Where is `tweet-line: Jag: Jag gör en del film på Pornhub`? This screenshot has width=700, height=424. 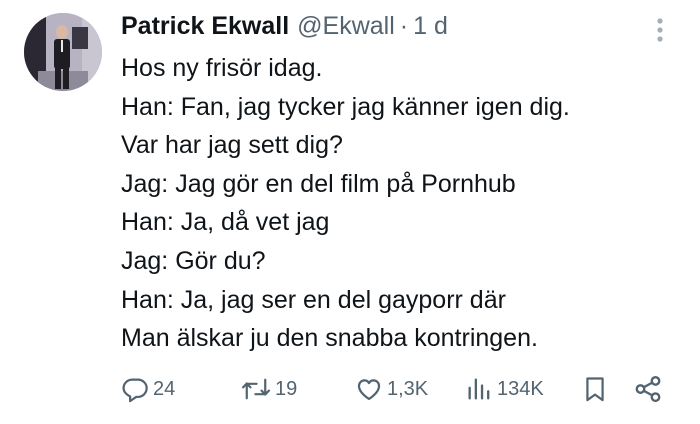 tweet-line: Jag: Jag gör en del film på Pornhub is located at coordinates (318, 183).